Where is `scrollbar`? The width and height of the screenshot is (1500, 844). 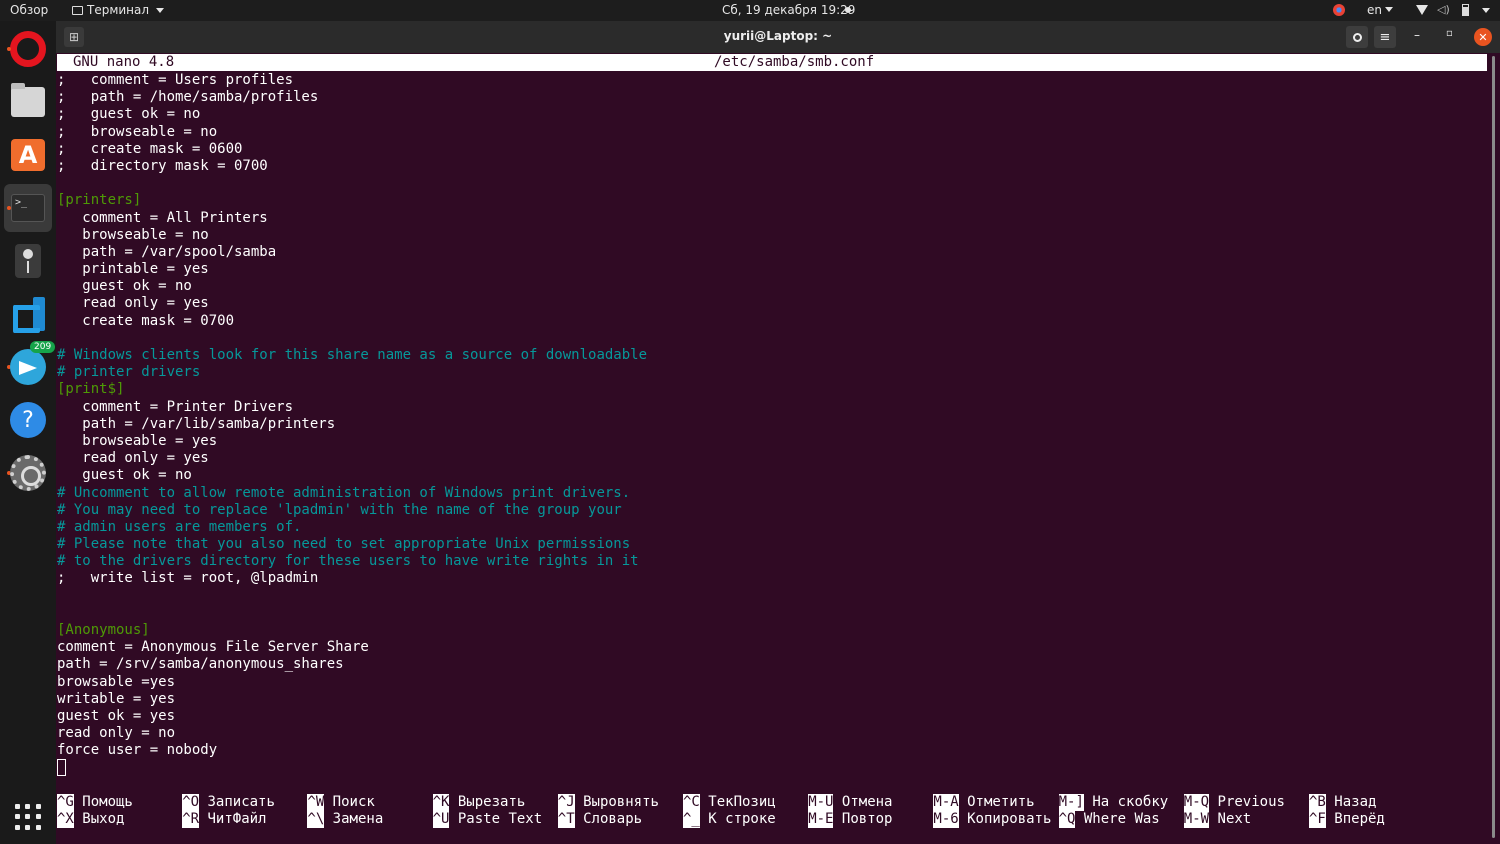
scrollbar is located at coordinates (1493, 447).